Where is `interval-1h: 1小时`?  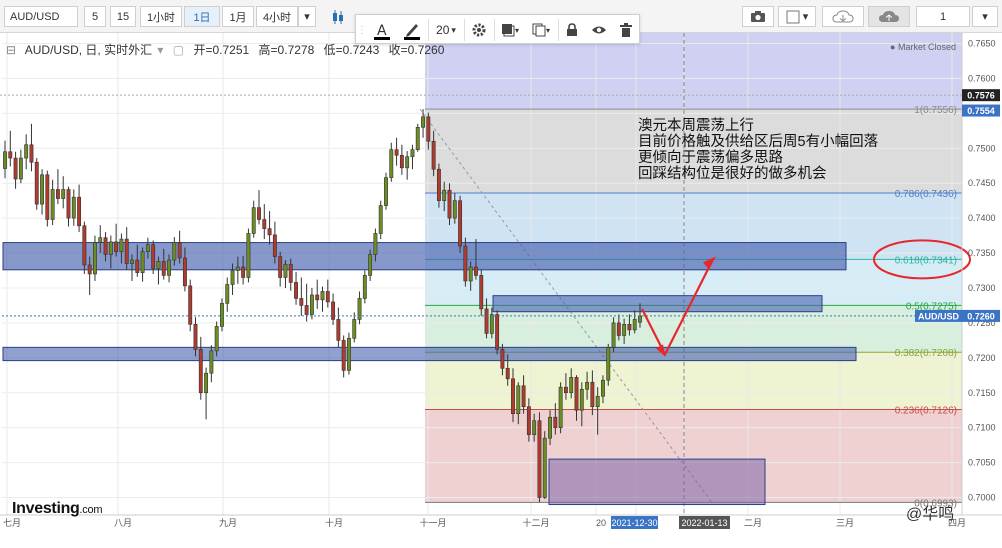
interval-1h: 1小时 is located at coordinates (161, 16).